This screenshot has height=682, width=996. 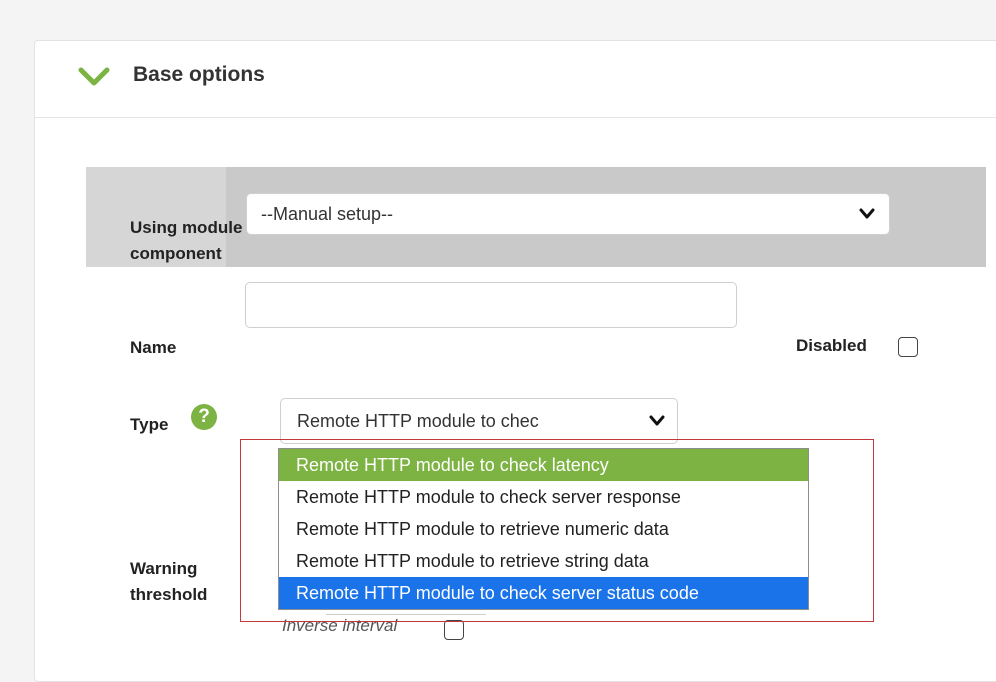 I want to click on module-component-value: --Manual setup--, so click(x=327, y=214).